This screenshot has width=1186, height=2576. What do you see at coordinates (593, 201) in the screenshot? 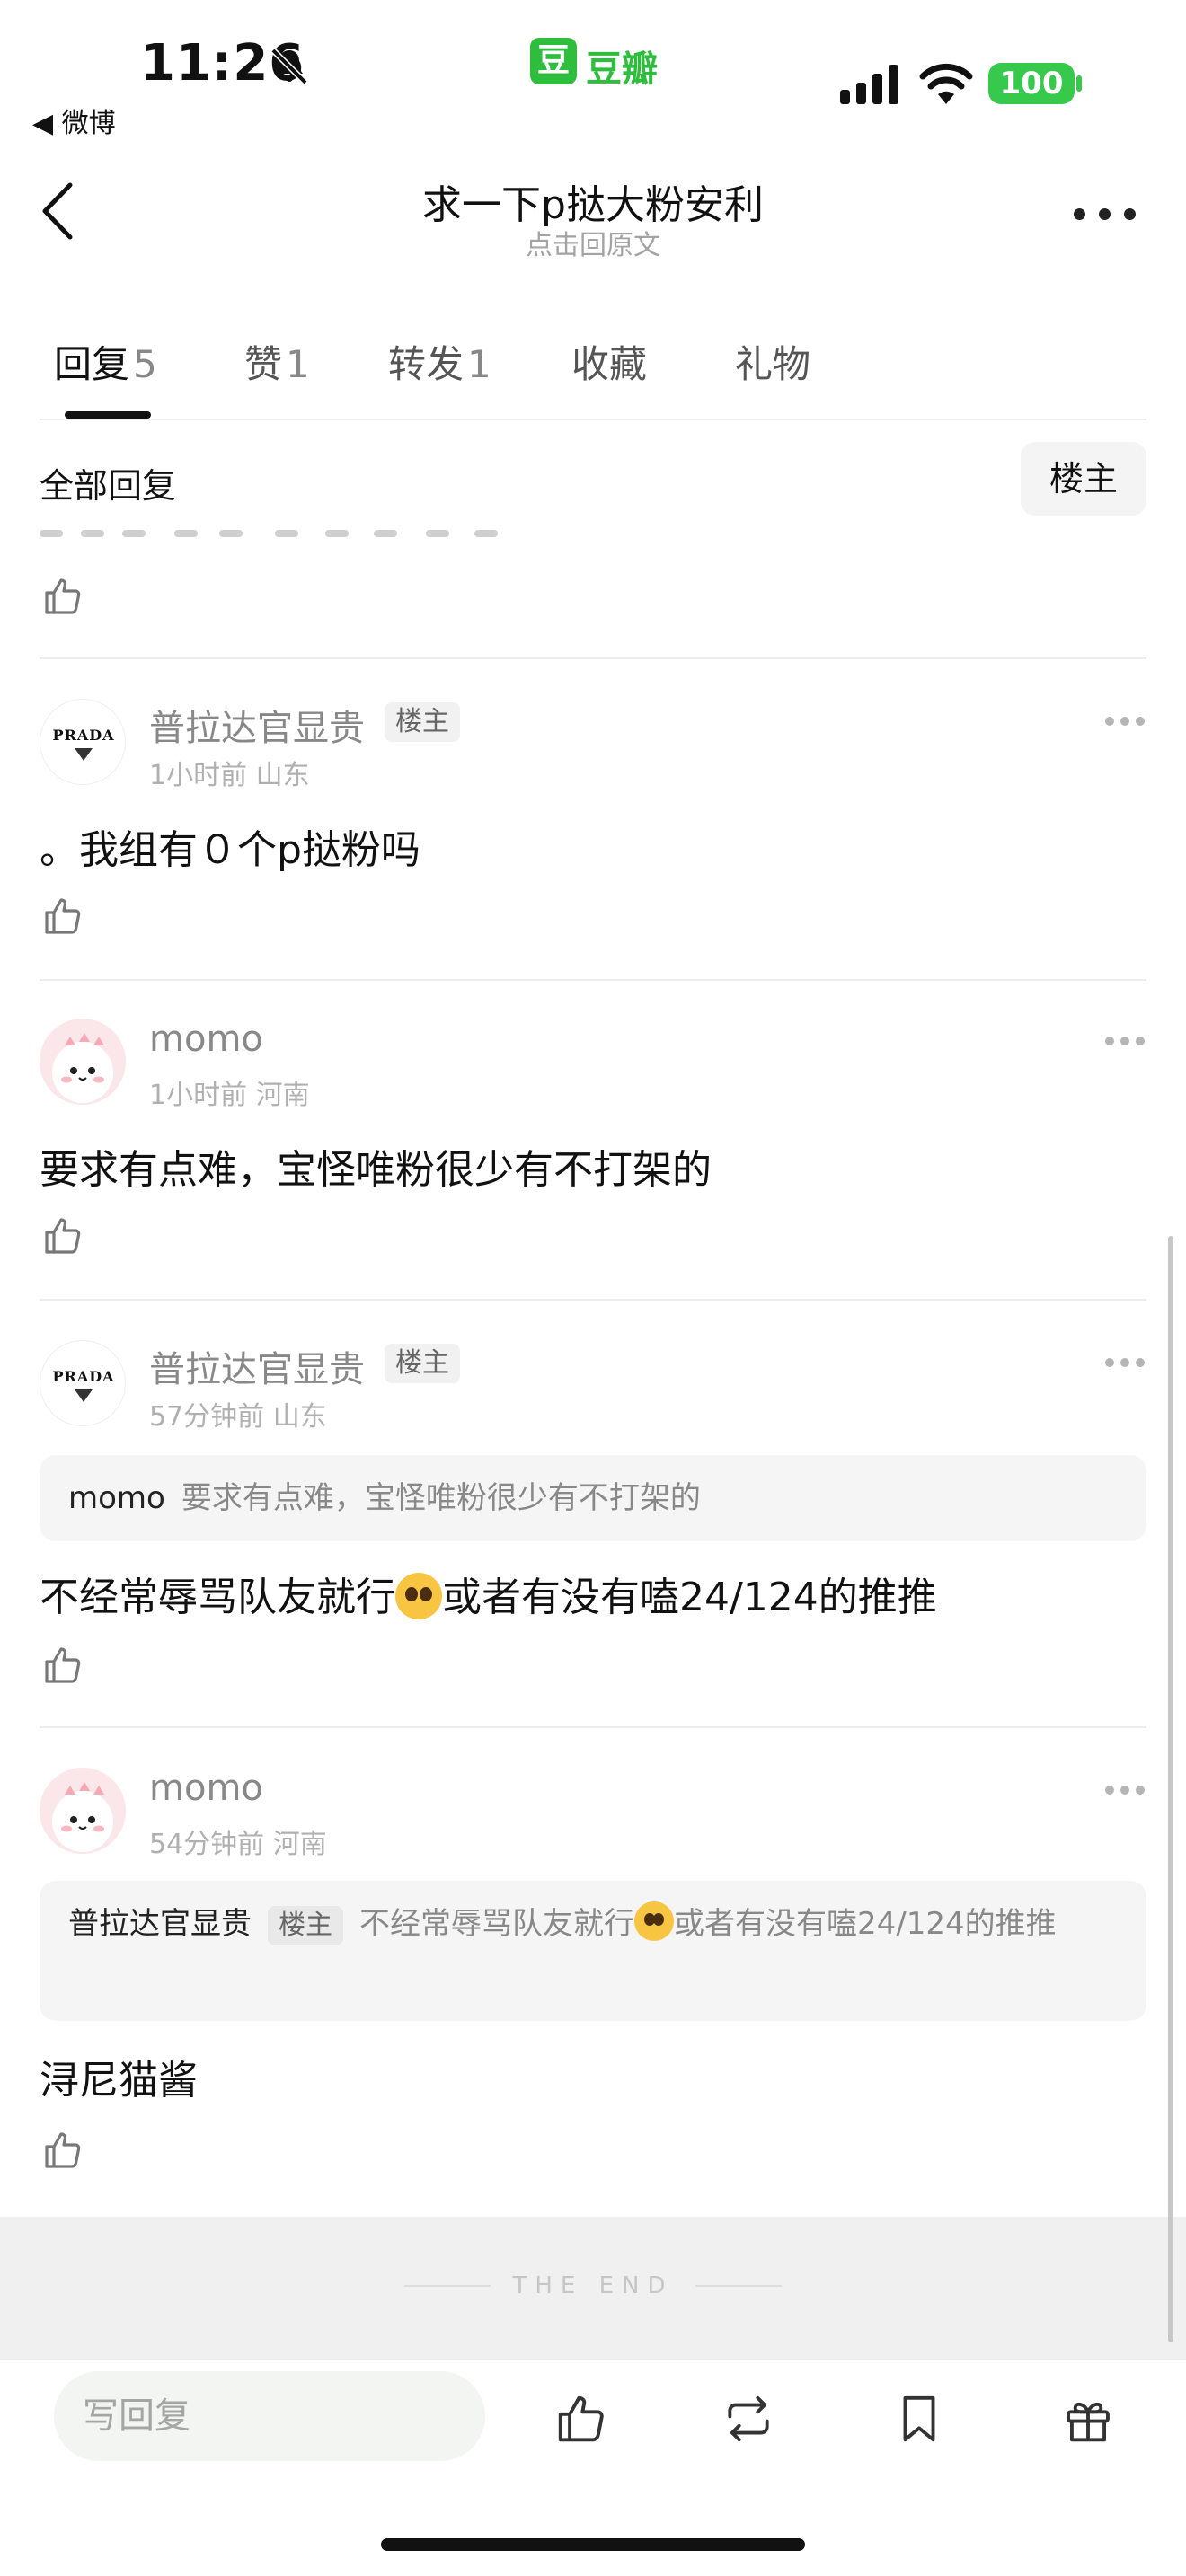
I see `page-title: 求一下p挞大粉安利` at bounding box center [593, 201].